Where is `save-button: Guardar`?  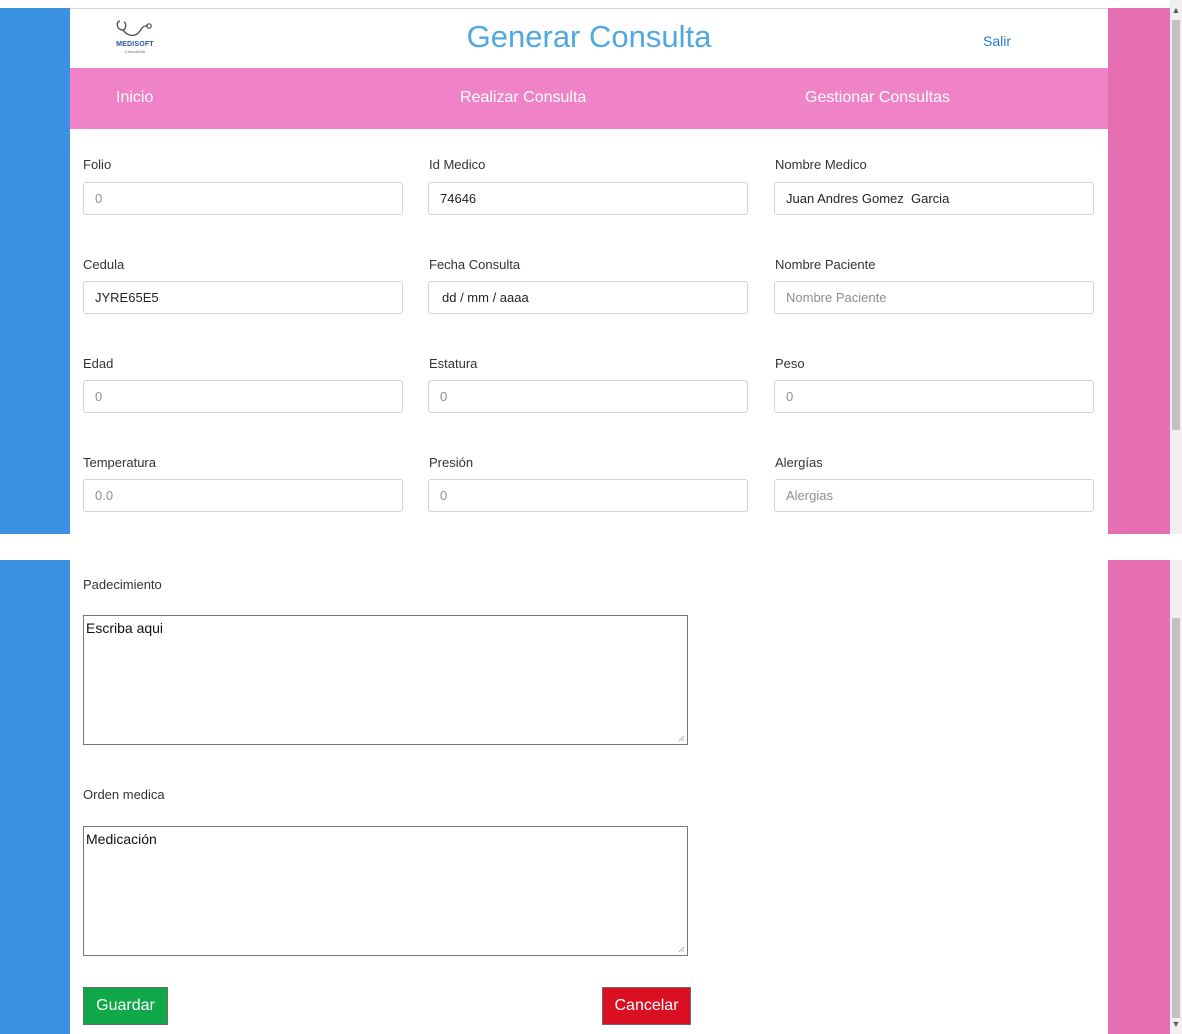 save-button: Guardar is located at coordinates (125, 1006).